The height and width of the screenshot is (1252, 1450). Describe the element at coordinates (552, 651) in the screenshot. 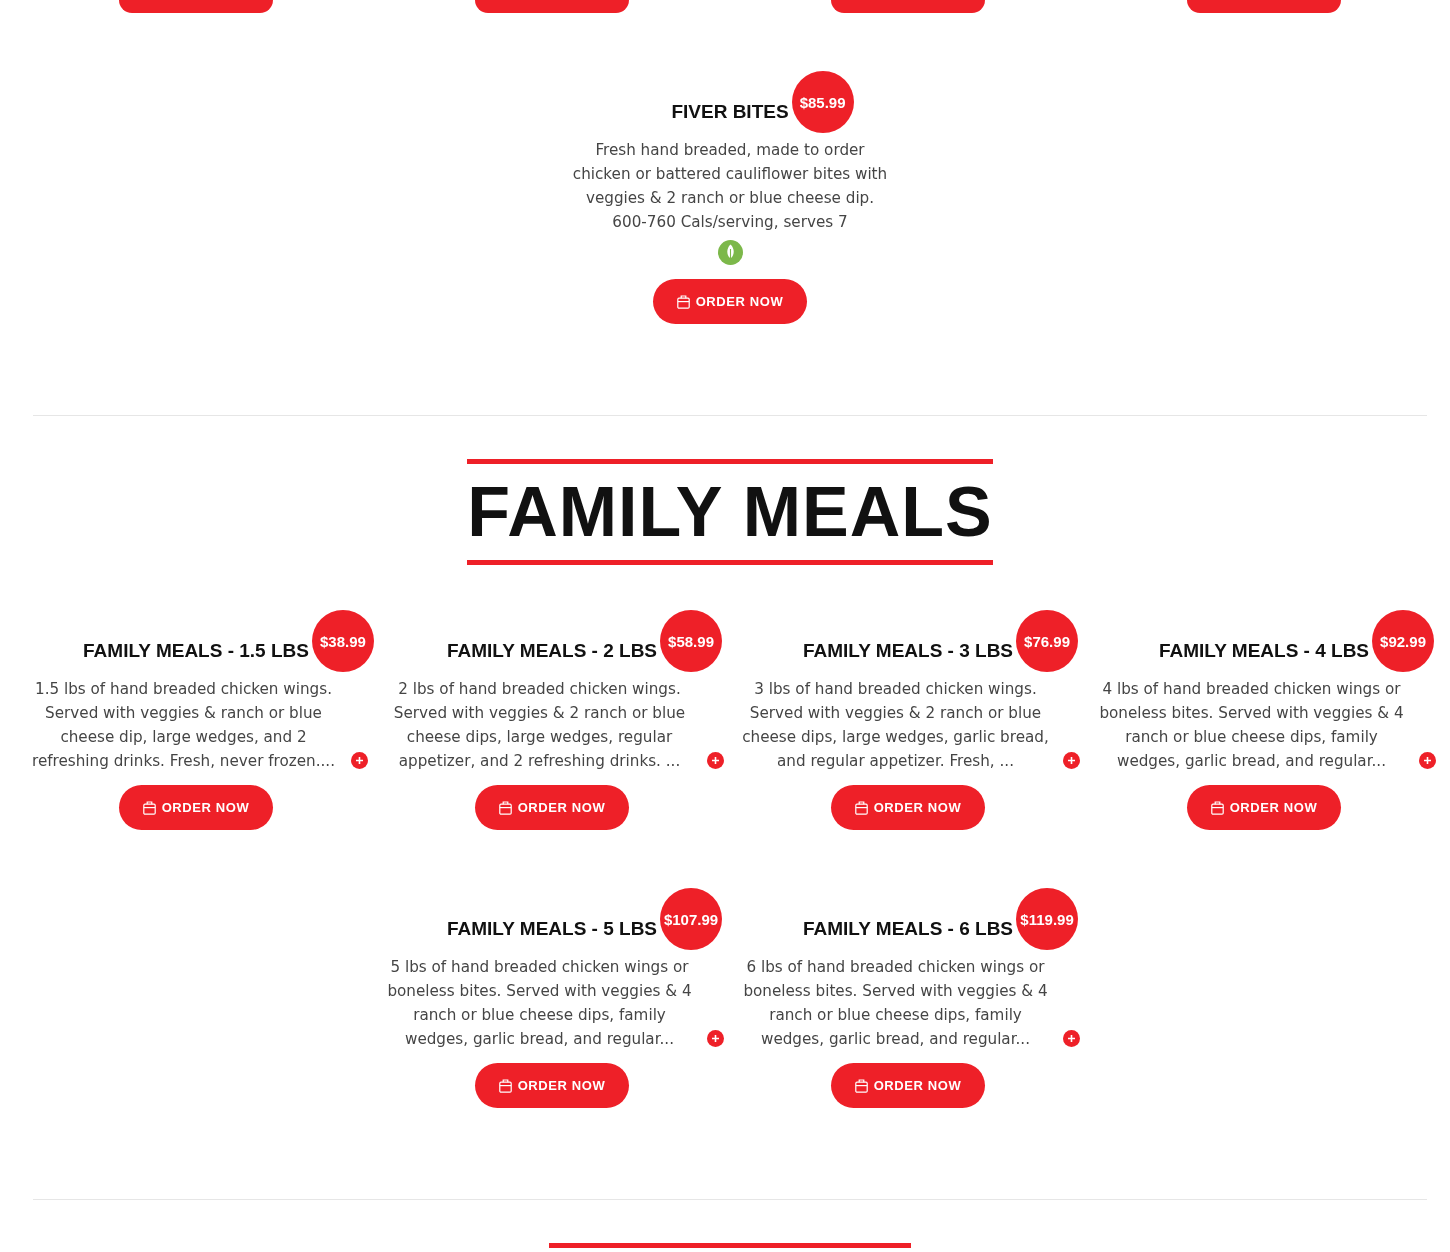

I see `item-title: FAMILY MEALS - 2 LBS` at that location.